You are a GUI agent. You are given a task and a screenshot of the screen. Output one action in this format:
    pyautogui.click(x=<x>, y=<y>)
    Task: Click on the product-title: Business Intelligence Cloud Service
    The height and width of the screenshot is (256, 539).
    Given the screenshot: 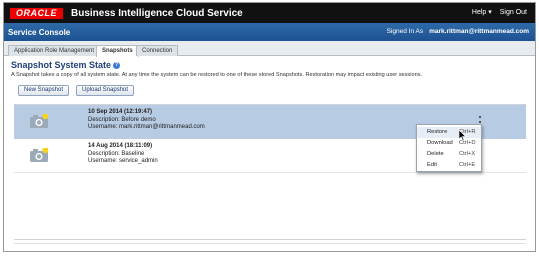 What is the action you would take?
    pyautogui.click(x=157, y=13)
    